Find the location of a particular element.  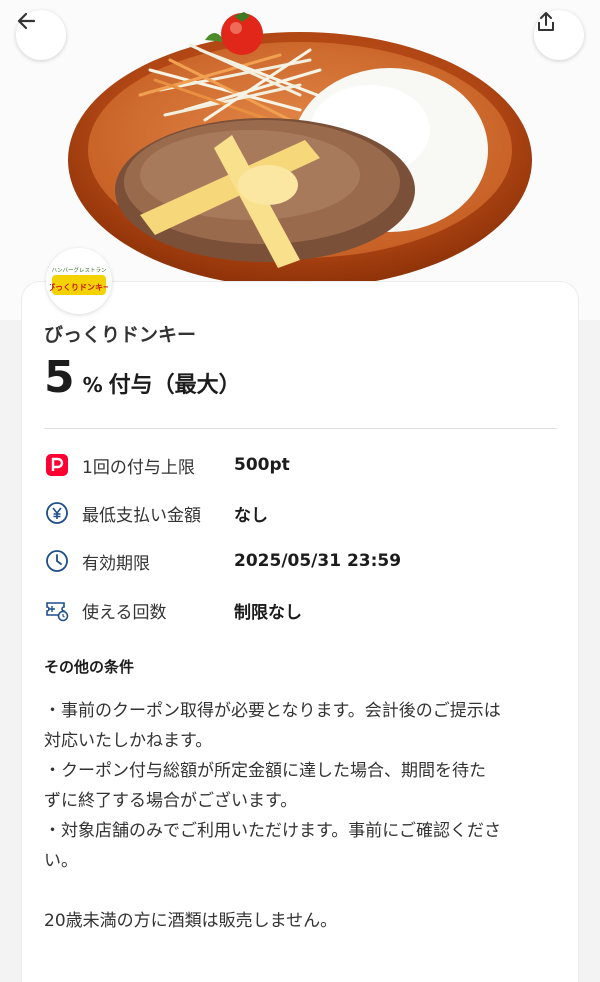

share-button is located at coordinates (559, 35).